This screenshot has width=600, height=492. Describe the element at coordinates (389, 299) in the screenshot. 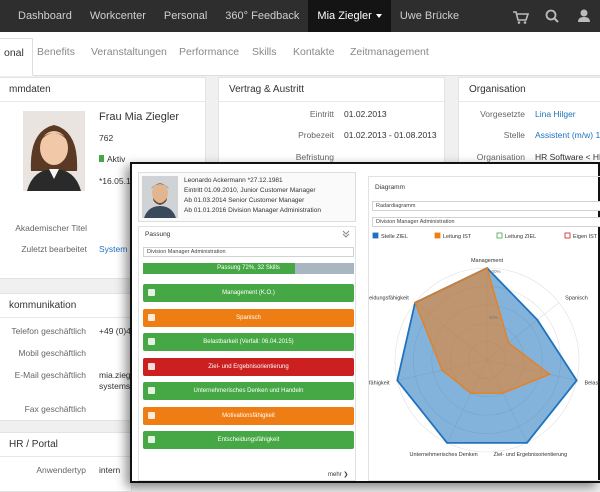

I see `category-label: Entscheidungsfähigkeit` at that location.